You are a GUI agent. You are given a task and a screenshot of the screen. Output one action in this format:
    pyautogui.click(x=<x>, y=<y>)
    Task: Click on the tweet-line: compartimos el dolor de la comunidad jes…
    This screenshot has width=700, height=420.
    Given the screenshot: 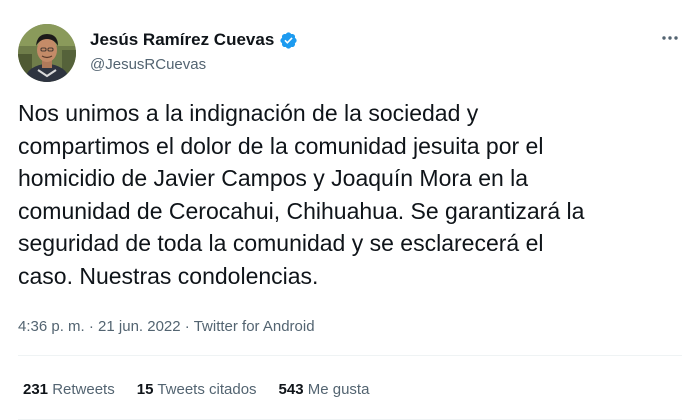 What is the action you would take?
    pyautogui.click(x=281, y=145)
    